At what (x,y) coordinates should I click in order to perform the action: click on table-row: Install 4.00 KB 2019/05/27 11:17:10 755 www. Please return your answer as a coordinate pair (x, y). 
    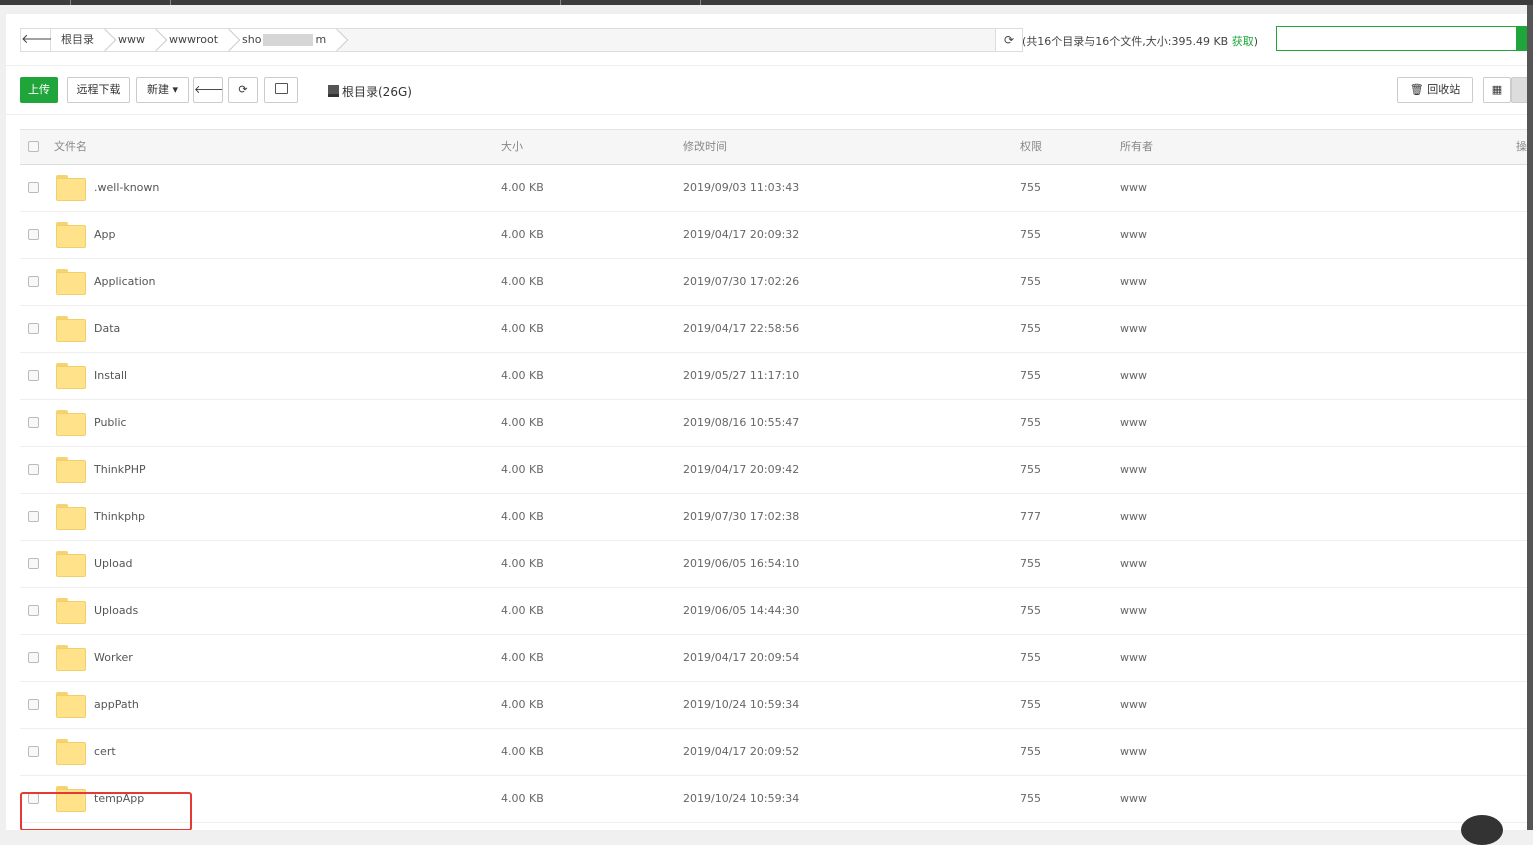
    Looking at the image, I should click on (773, 376).